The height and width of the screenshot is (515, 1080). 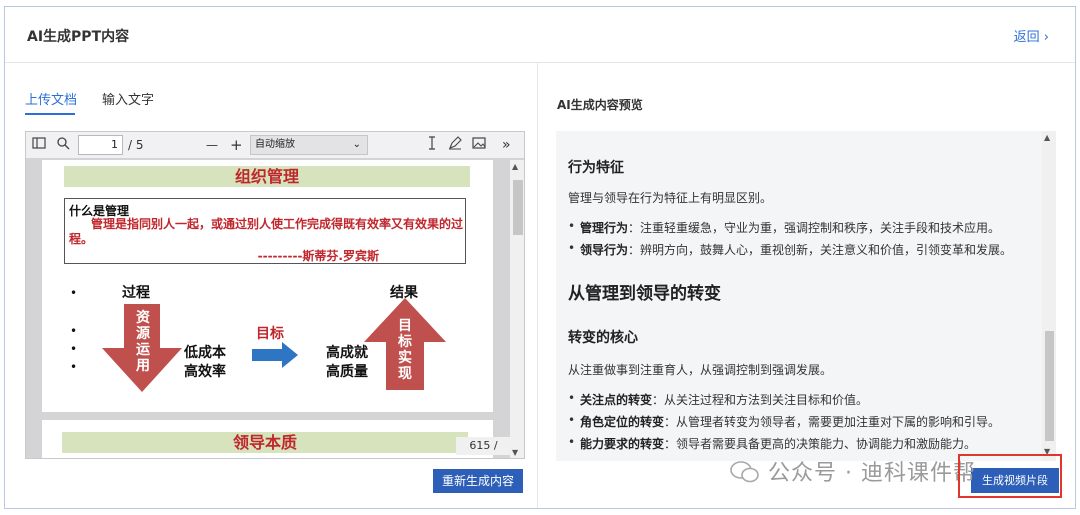 I want to click on watermark-text: 公众号 · 迪科课件帮, so click(x=872, y=473).